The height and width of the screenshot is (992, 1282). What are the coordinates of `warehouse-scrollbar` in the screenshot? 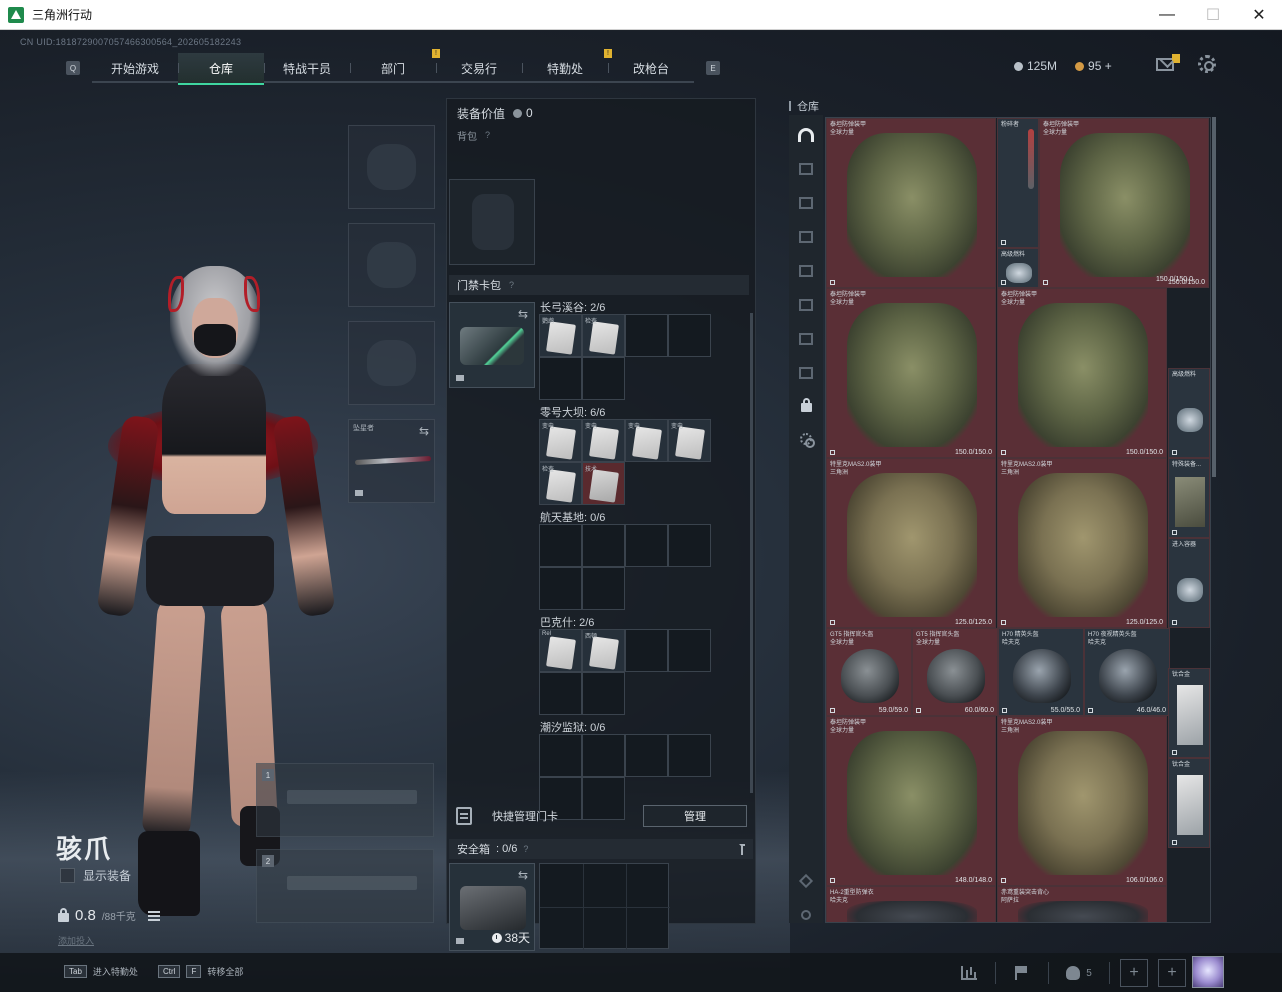 It's located at (1214, 297).